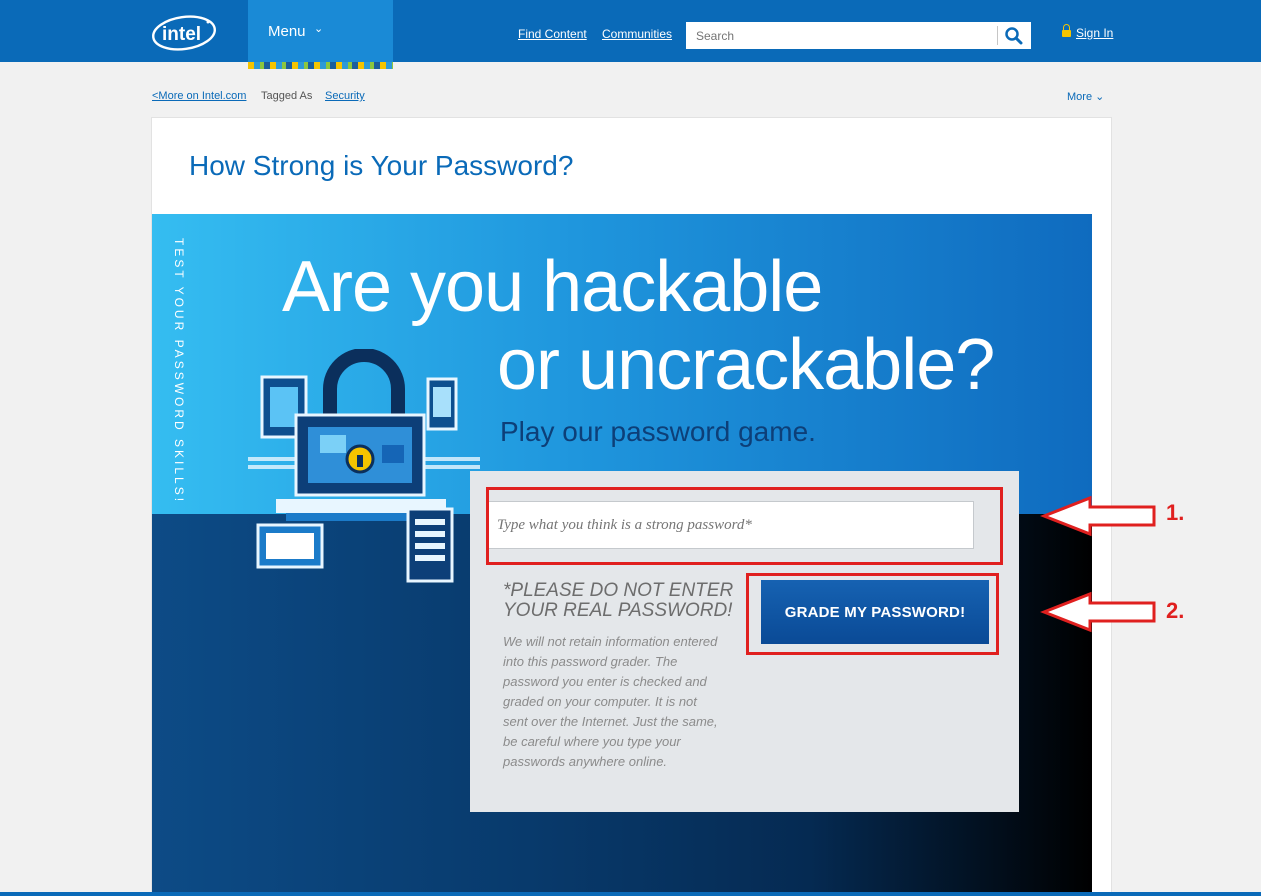  What do you see at coordinates (1175, 610) in the screenshot?
I see `annotation-number-2: 2.` at bounding box center [1175, 610].